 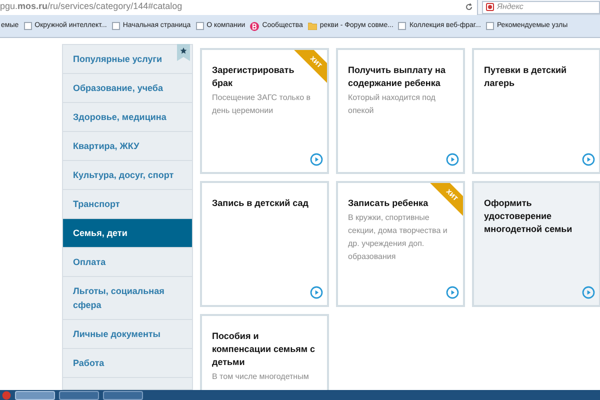 What do you see at coordinates (261, 377) in the screenshot?
I see `card-description: В том числе многодетным` at bounding box center [261, 377].